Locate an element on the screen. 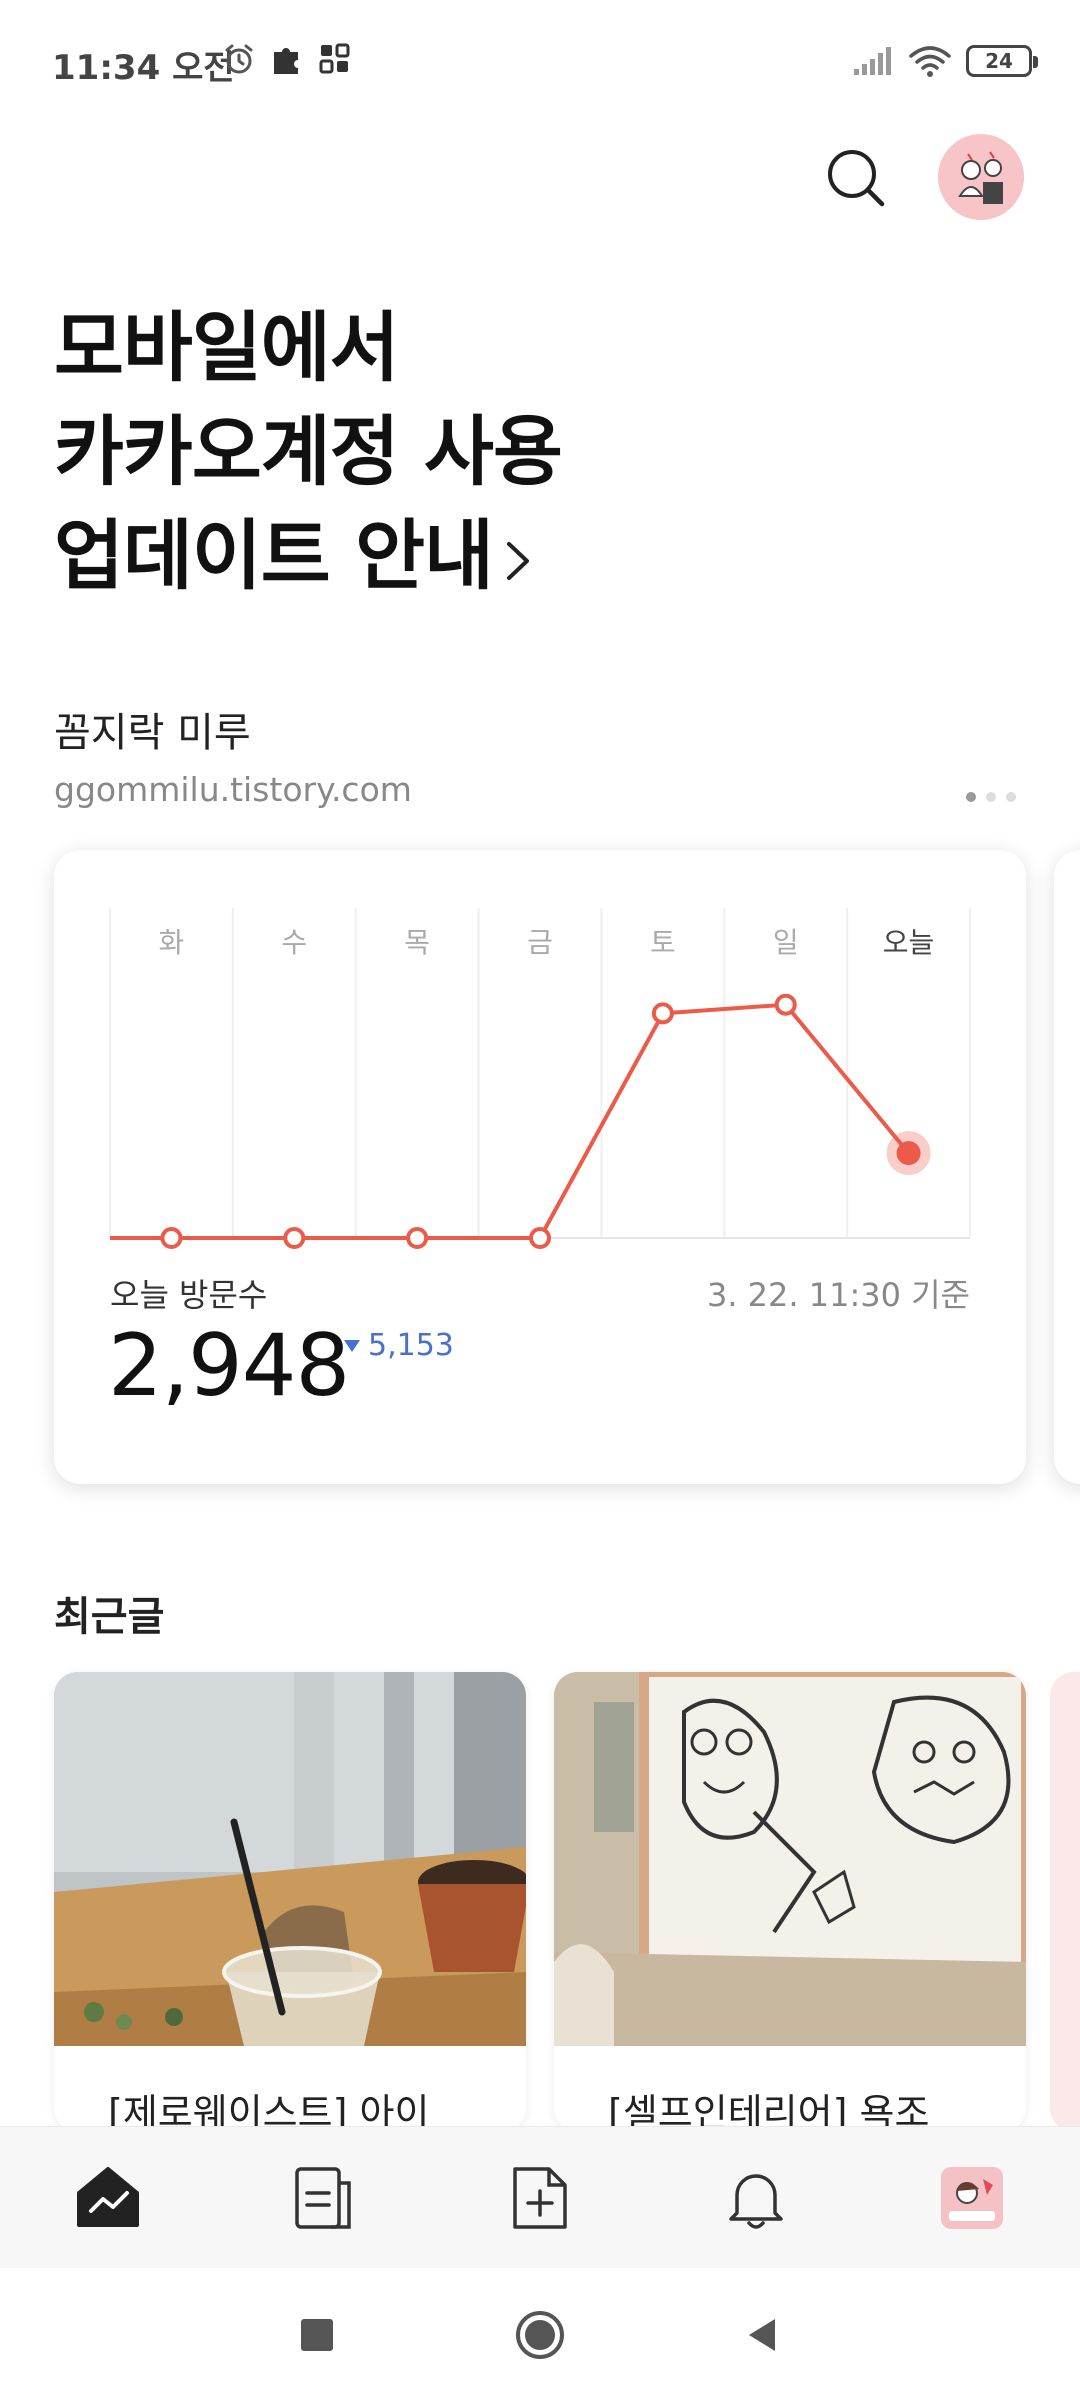 The image size is (1080, 2400). drink-photo-image is located at coordinates (290, 1859).